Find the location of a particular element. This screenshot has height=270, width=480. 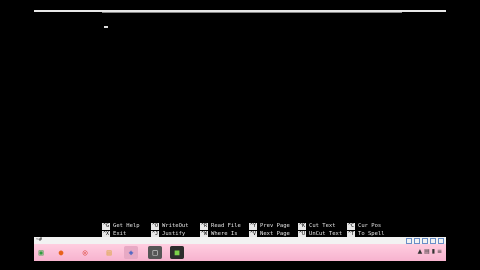

shortcut-cur-pos: ^C Cur Pos is located at coordinates (364, 226).